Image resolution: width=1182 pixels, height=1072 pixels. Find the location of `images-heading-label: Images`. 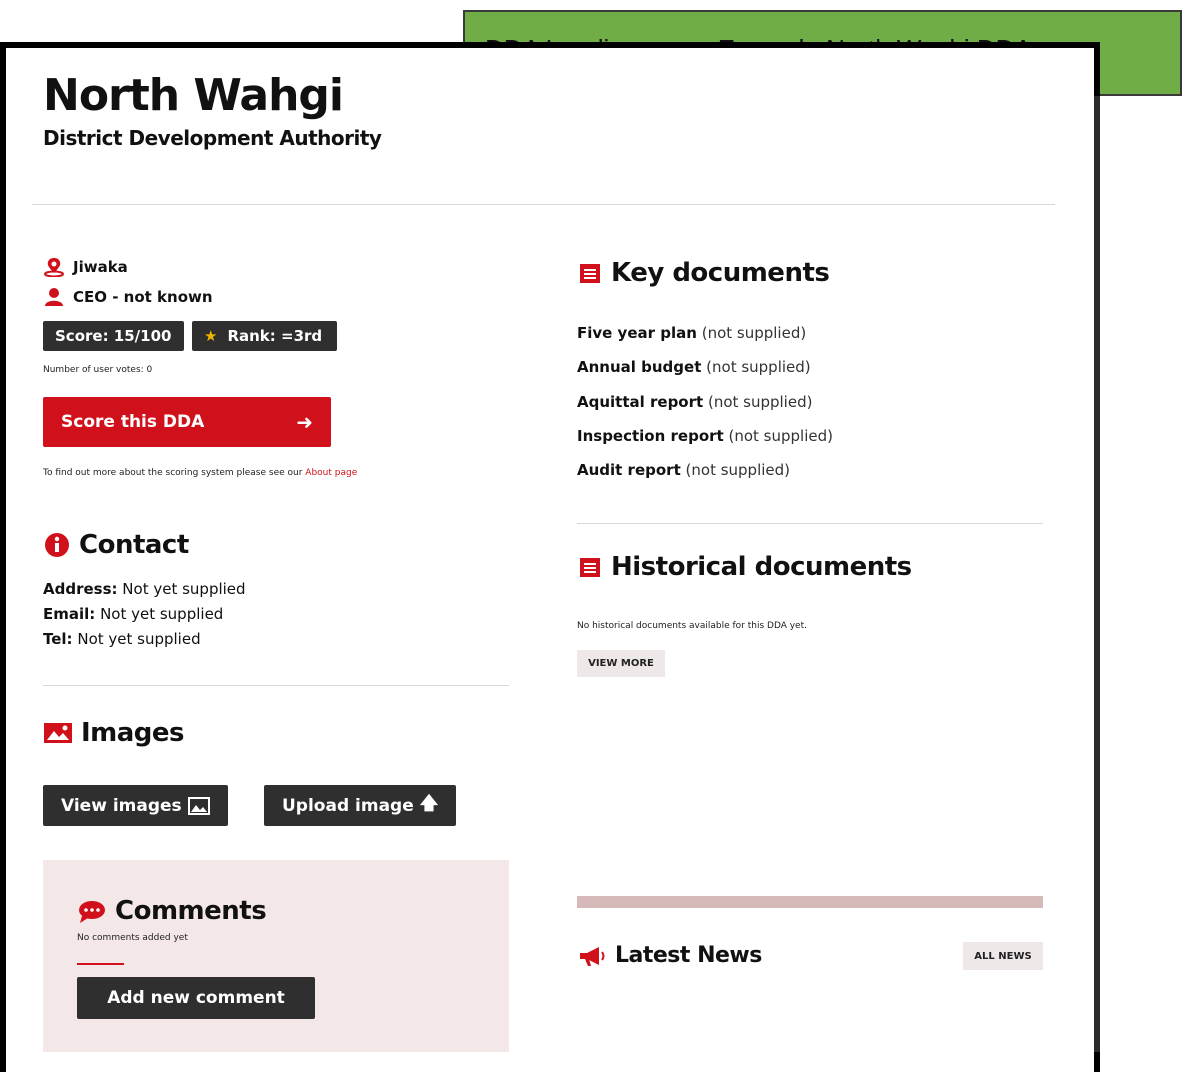

images-heading-label: Images is located at coordinates (133, 733).